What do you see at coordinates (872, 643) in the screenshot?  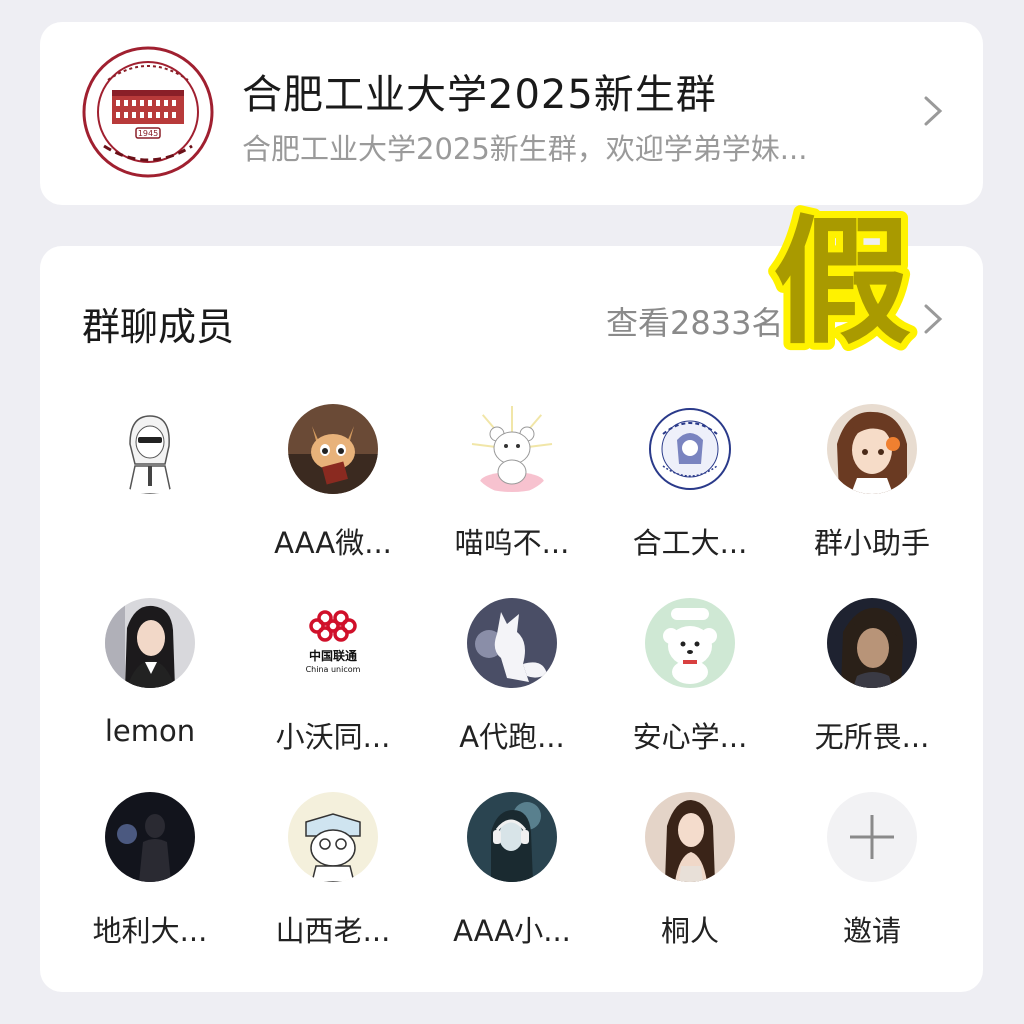 I see `dark-anime-avatar` at bounding box center [872, 643].